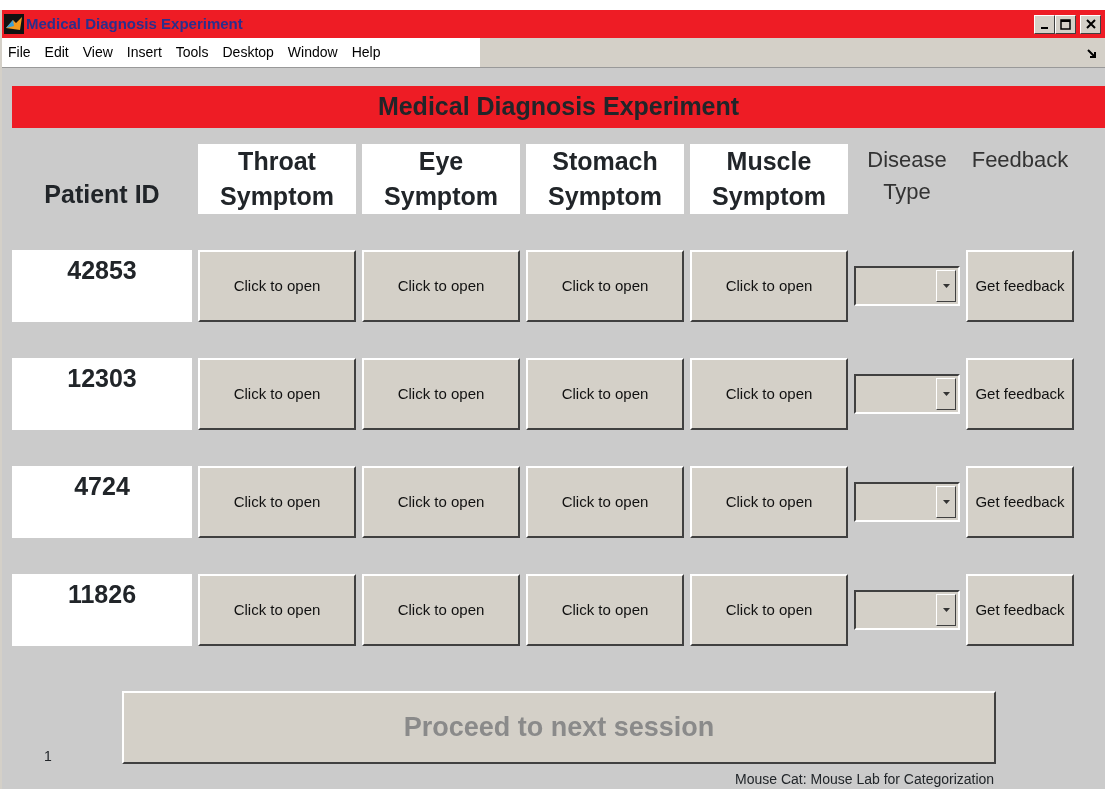 The image size is (1105, 789). Describe the element at coordinates (865, 779) in the screenshot. I see `footer-text: Mouse Cat: Mouse Lab for Categorization` at that location.